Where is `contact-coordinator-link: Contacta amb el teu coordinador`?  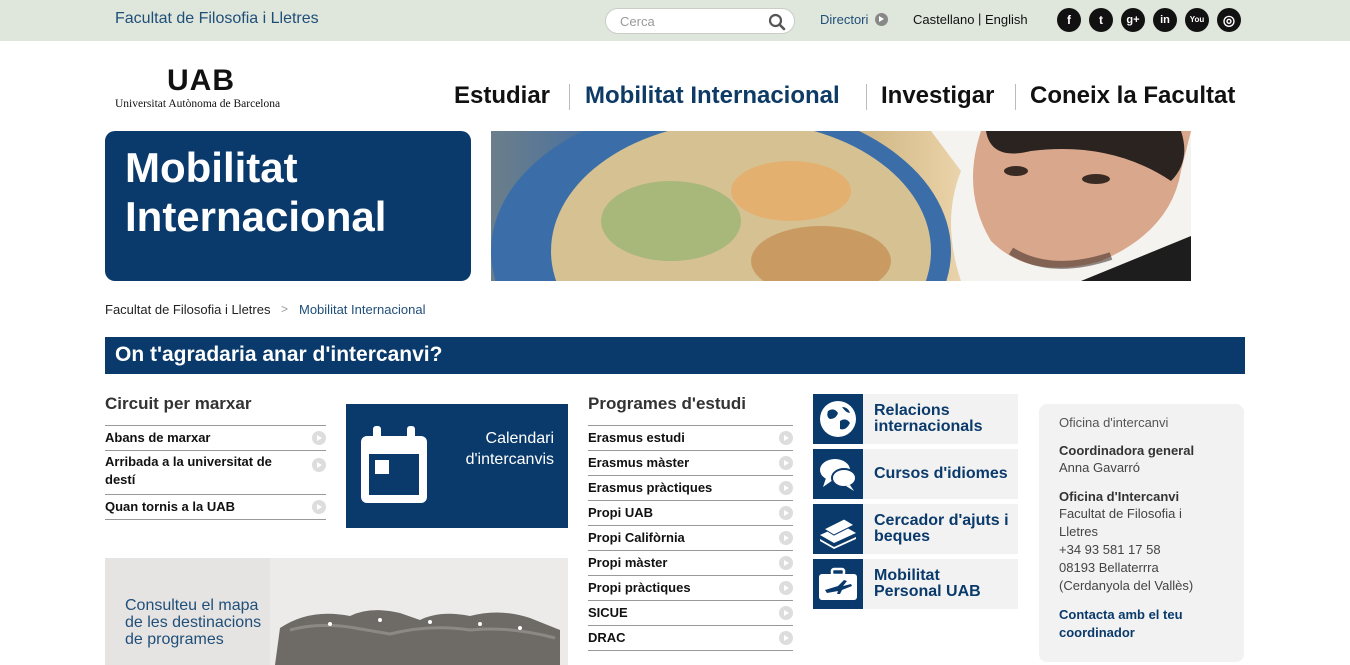 contact-coordinator-link: Contacta amb el teu coordinador is located at coordinates (1144, 624).